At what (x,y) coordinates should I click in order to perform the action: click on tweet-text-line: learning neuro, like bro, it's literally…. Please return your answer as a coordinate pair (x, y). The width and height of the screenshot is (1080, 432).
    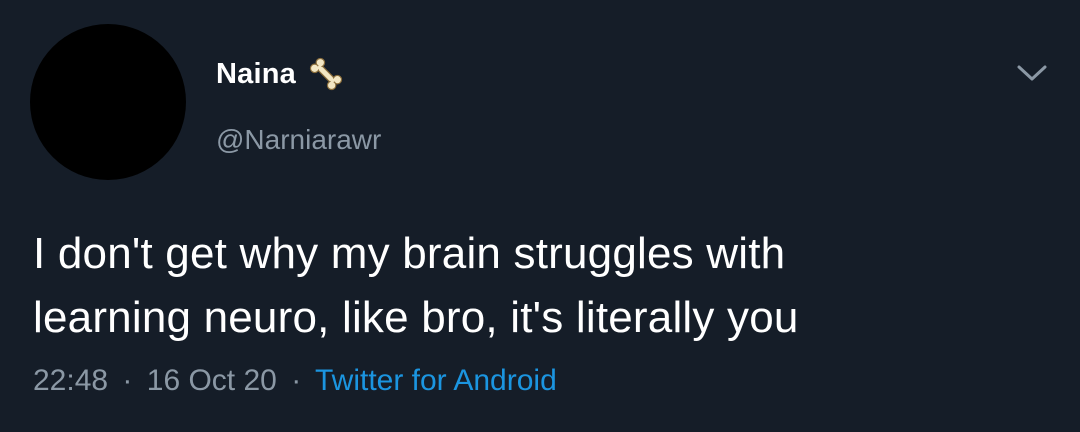
    Looking at the image, I should click on (416, 317).